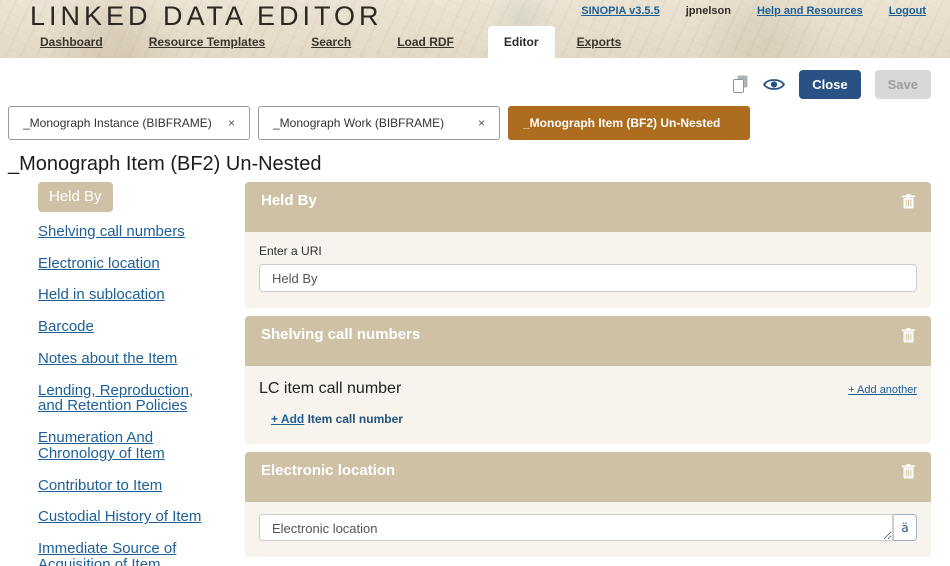  I want to click on resource-tab-monograph-instance: _Monograph Instance (BIBFRAME) ×, so click(129, 123).